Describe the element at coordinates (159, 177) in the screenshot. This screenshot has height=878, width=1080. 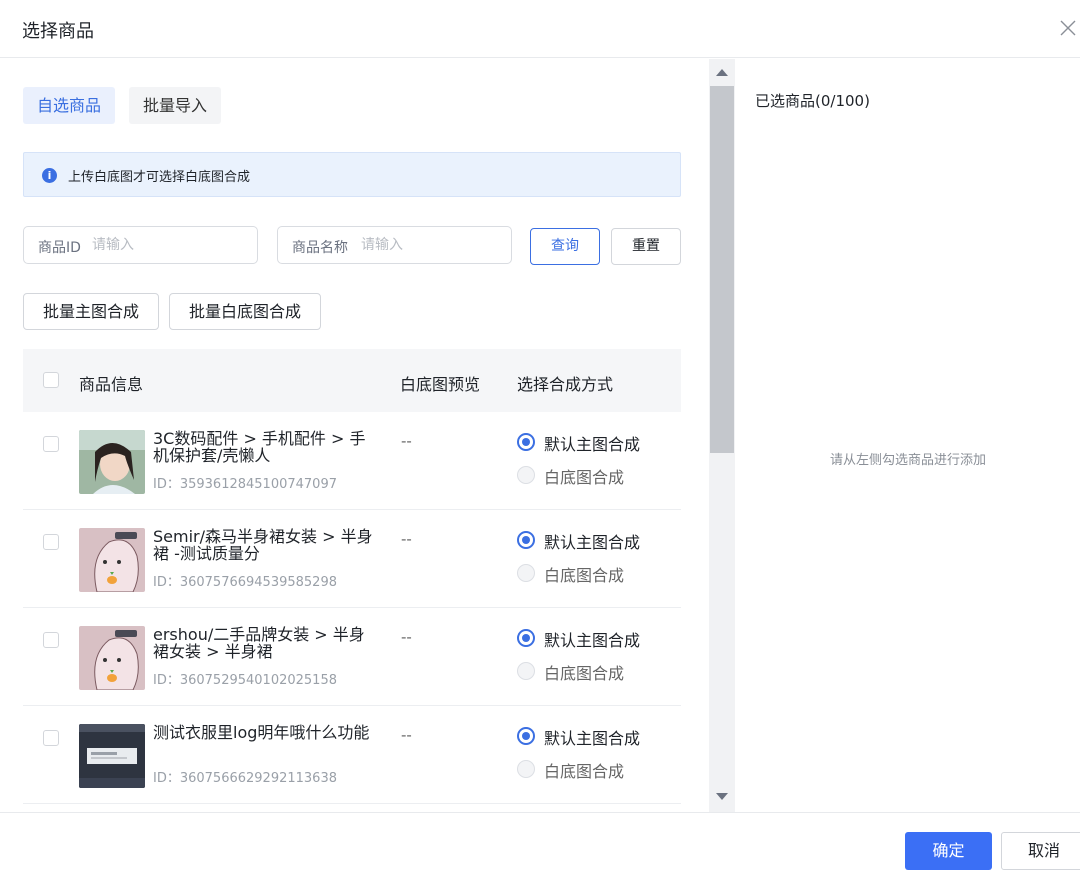
I see `notice-text: 上传白底图才可选择白底图合成` at that location.